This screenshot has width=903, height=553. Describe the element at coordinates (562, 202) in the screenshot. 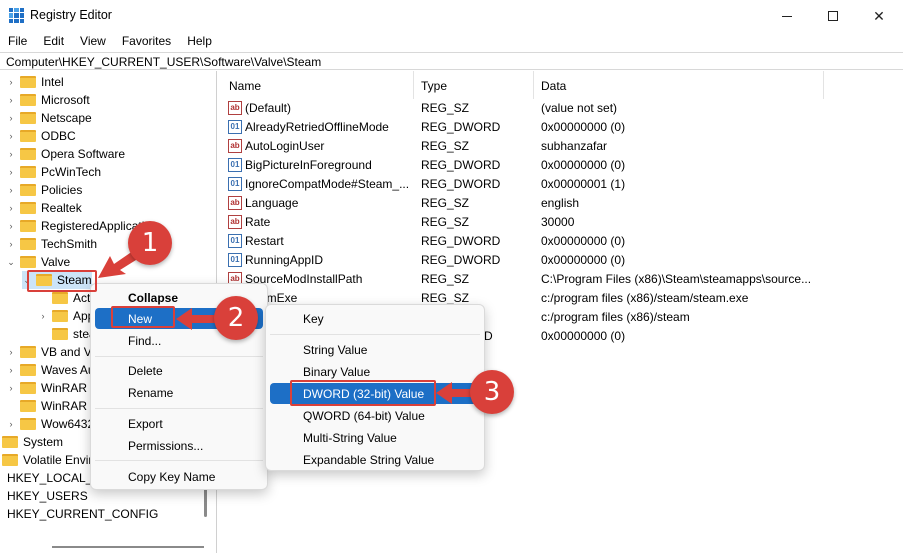

I see `value-row-language: ab Language REG_SZ english` at that location.